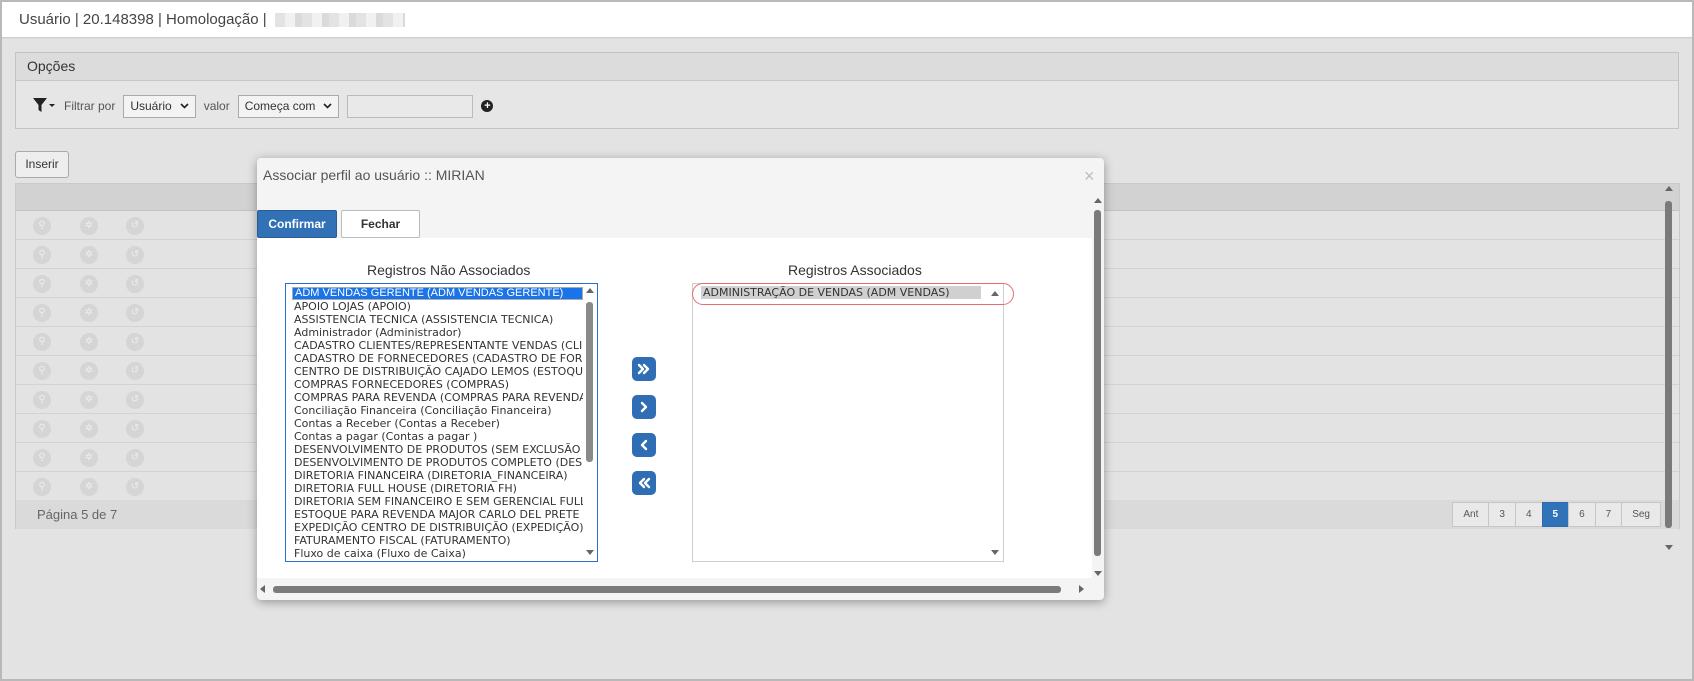 This screenshot has height=681, width=1694. What do you see at coordinates (441, 553) in the screenshot?
I see `unassociated-list-item: Fluxo de caixa (Fluxo de Caixa)` at bounding box center [441, 553].